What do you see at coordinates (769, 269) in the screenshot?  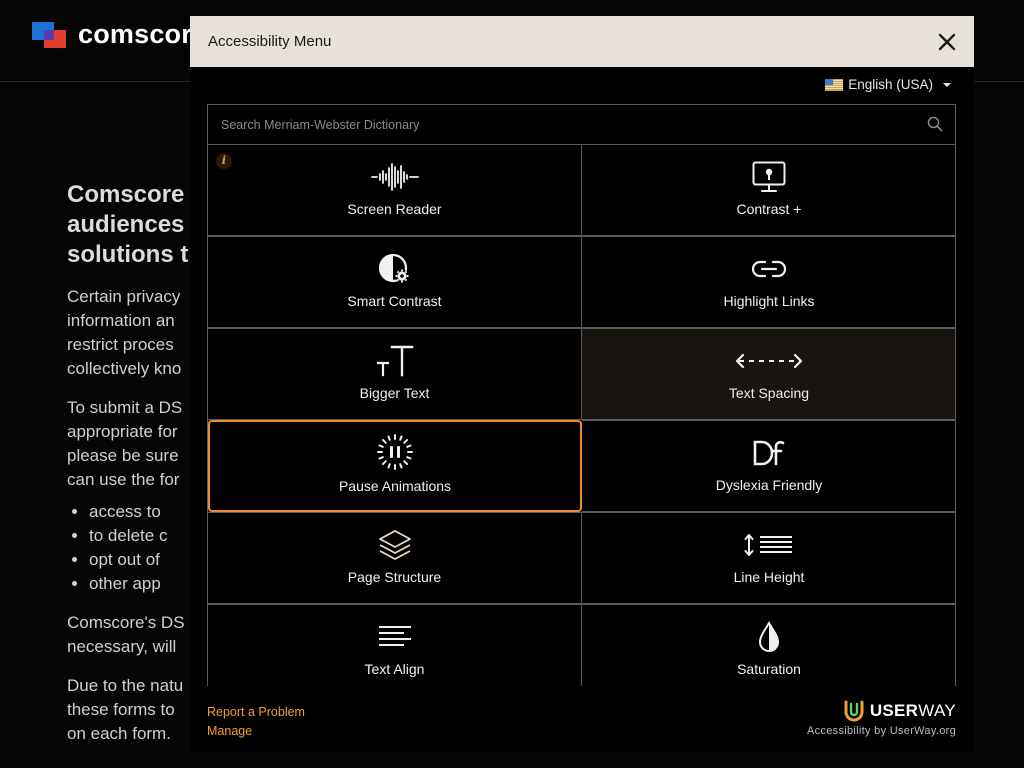 I see `link-icon` at bounding box center [769, 269].